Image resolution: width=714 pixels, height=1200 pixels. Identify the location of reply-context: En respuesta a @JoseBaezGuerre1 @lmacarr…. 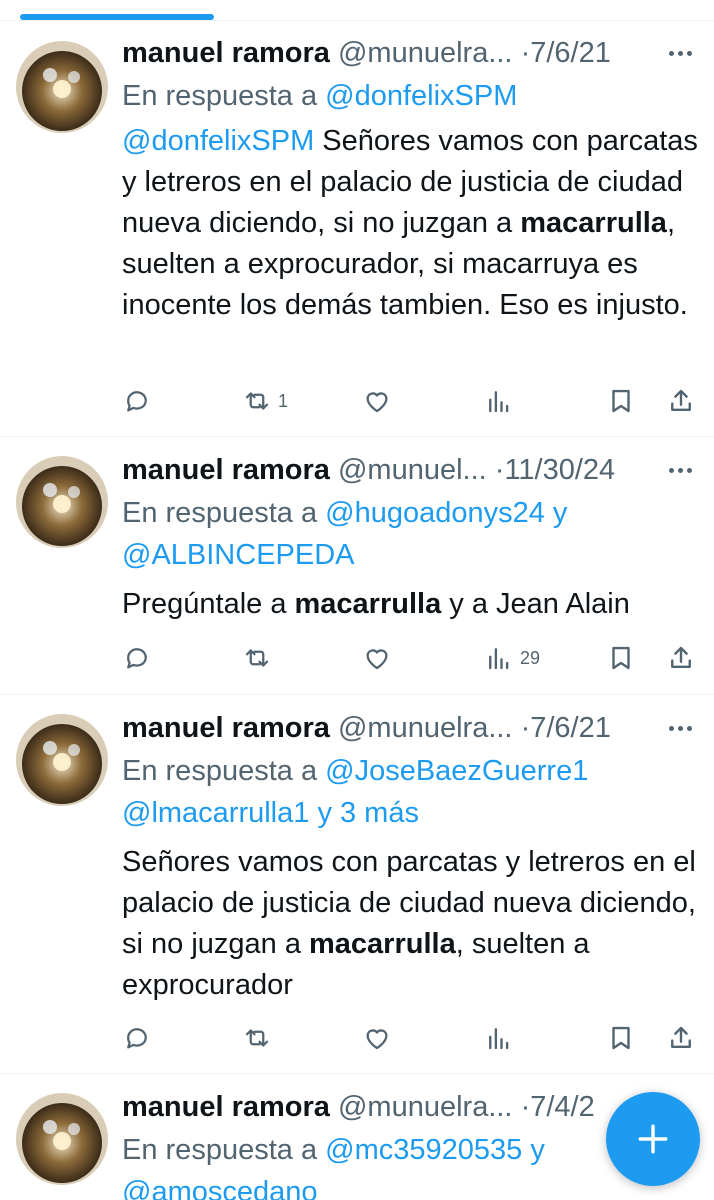
(410, 792).